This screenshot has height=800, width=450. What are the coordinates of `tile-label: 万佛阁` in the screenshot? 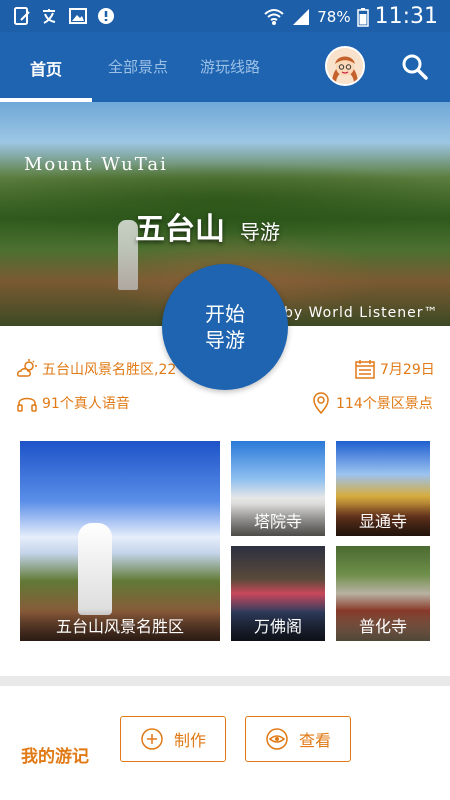 It's located at (278, 625).